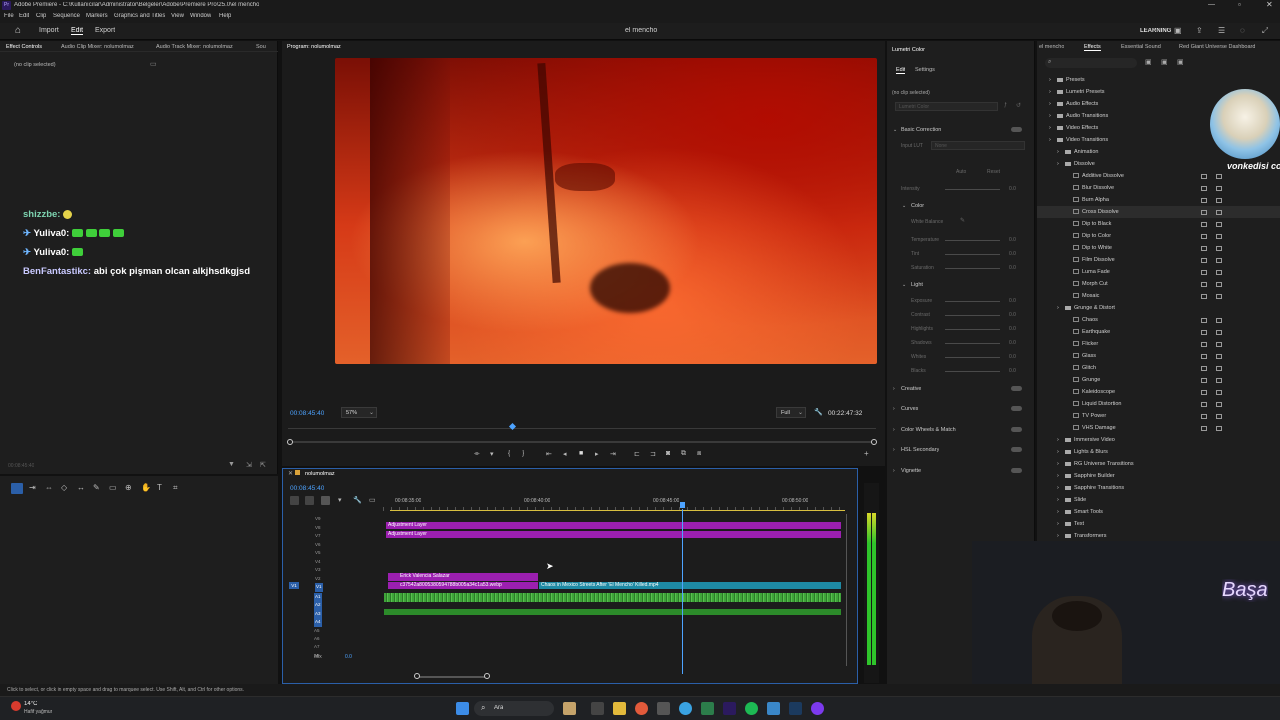 The image size is (1280, 720). Describe the element at coordinates (16, 706) in the screenshot. I see `weather-icon` at that location.